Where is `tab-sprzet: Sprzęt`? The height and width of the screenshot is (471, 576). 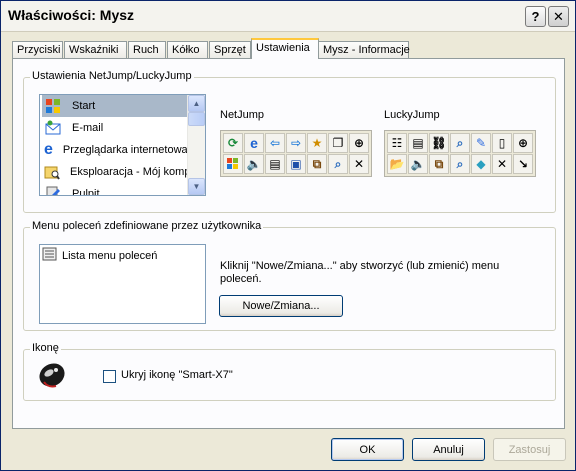 tab-sprzet: Sprzęt is located at coordinates (230, 49).